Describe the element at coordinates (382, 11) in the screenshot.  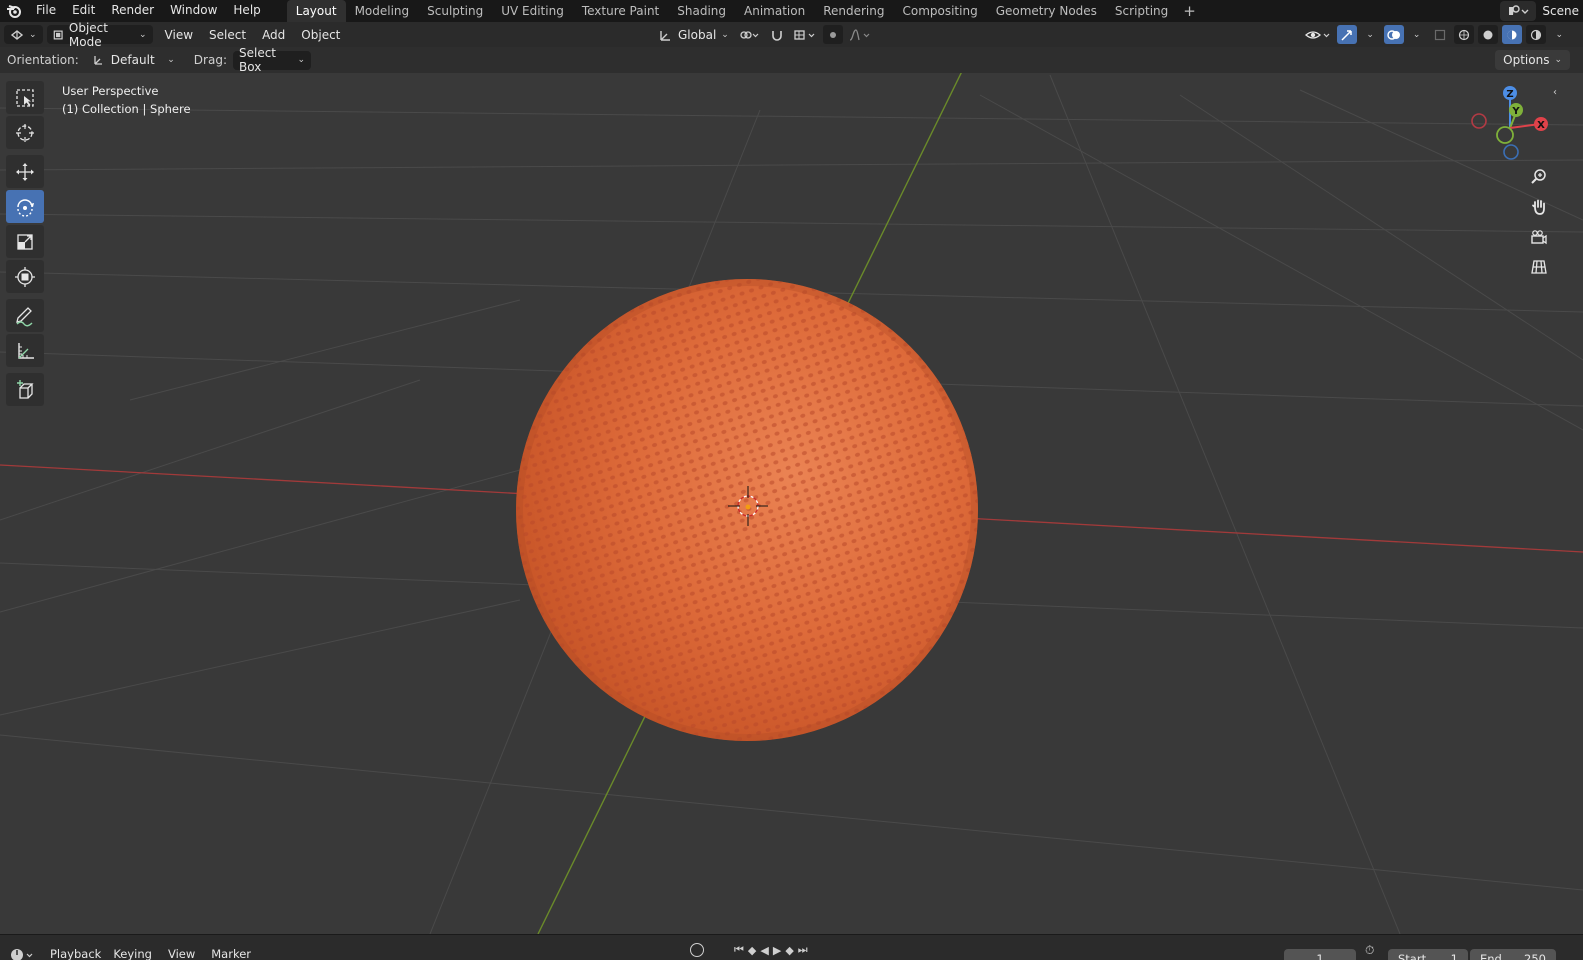
I see `tab-modeling: Modeling` at that location.